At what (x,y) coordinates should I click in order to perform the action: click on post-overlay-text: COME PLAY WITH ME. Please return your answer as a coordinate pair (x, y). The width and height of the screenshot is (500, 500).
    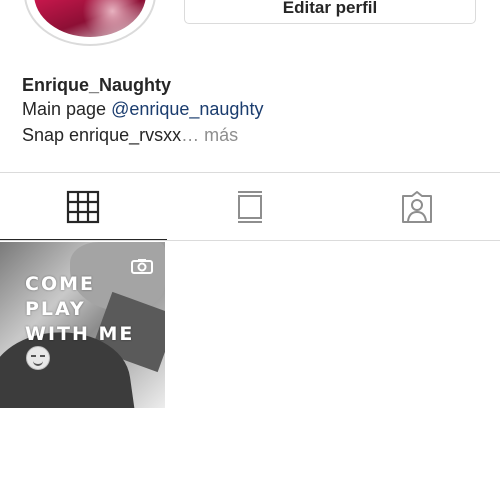
    Looking at the image, I should click on (79, 309).